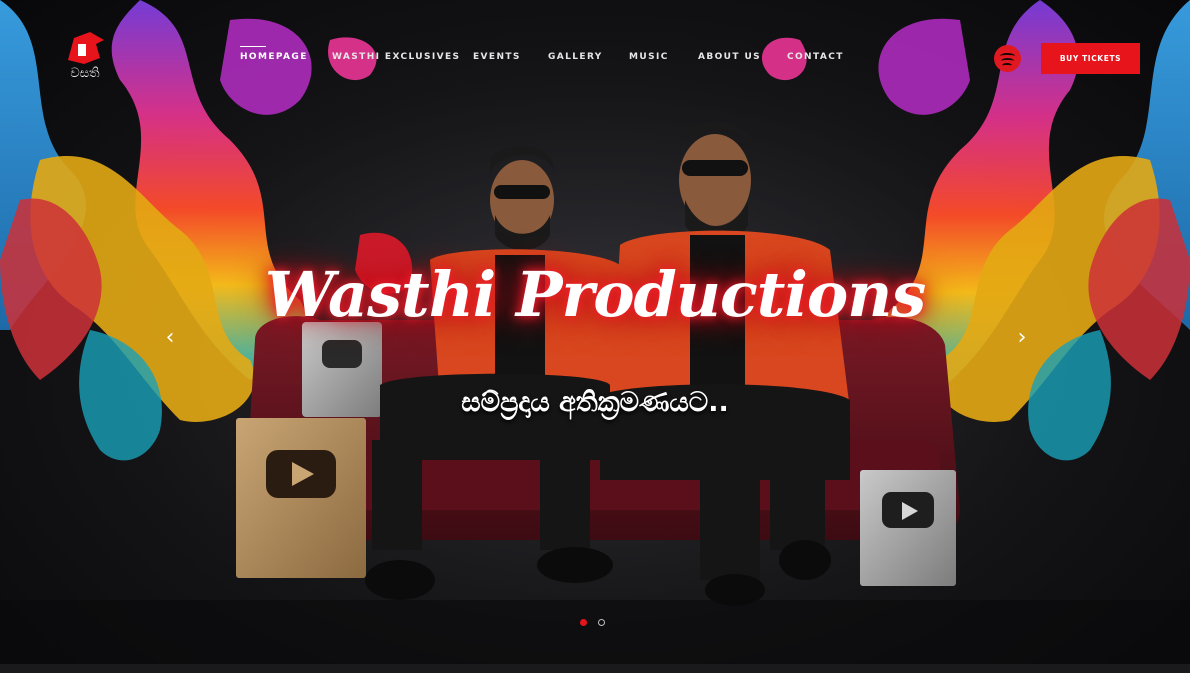  Describe the element at coordinates (663, 59) in the screenshot. I see `nav-item-music: MUSIC` at that location.